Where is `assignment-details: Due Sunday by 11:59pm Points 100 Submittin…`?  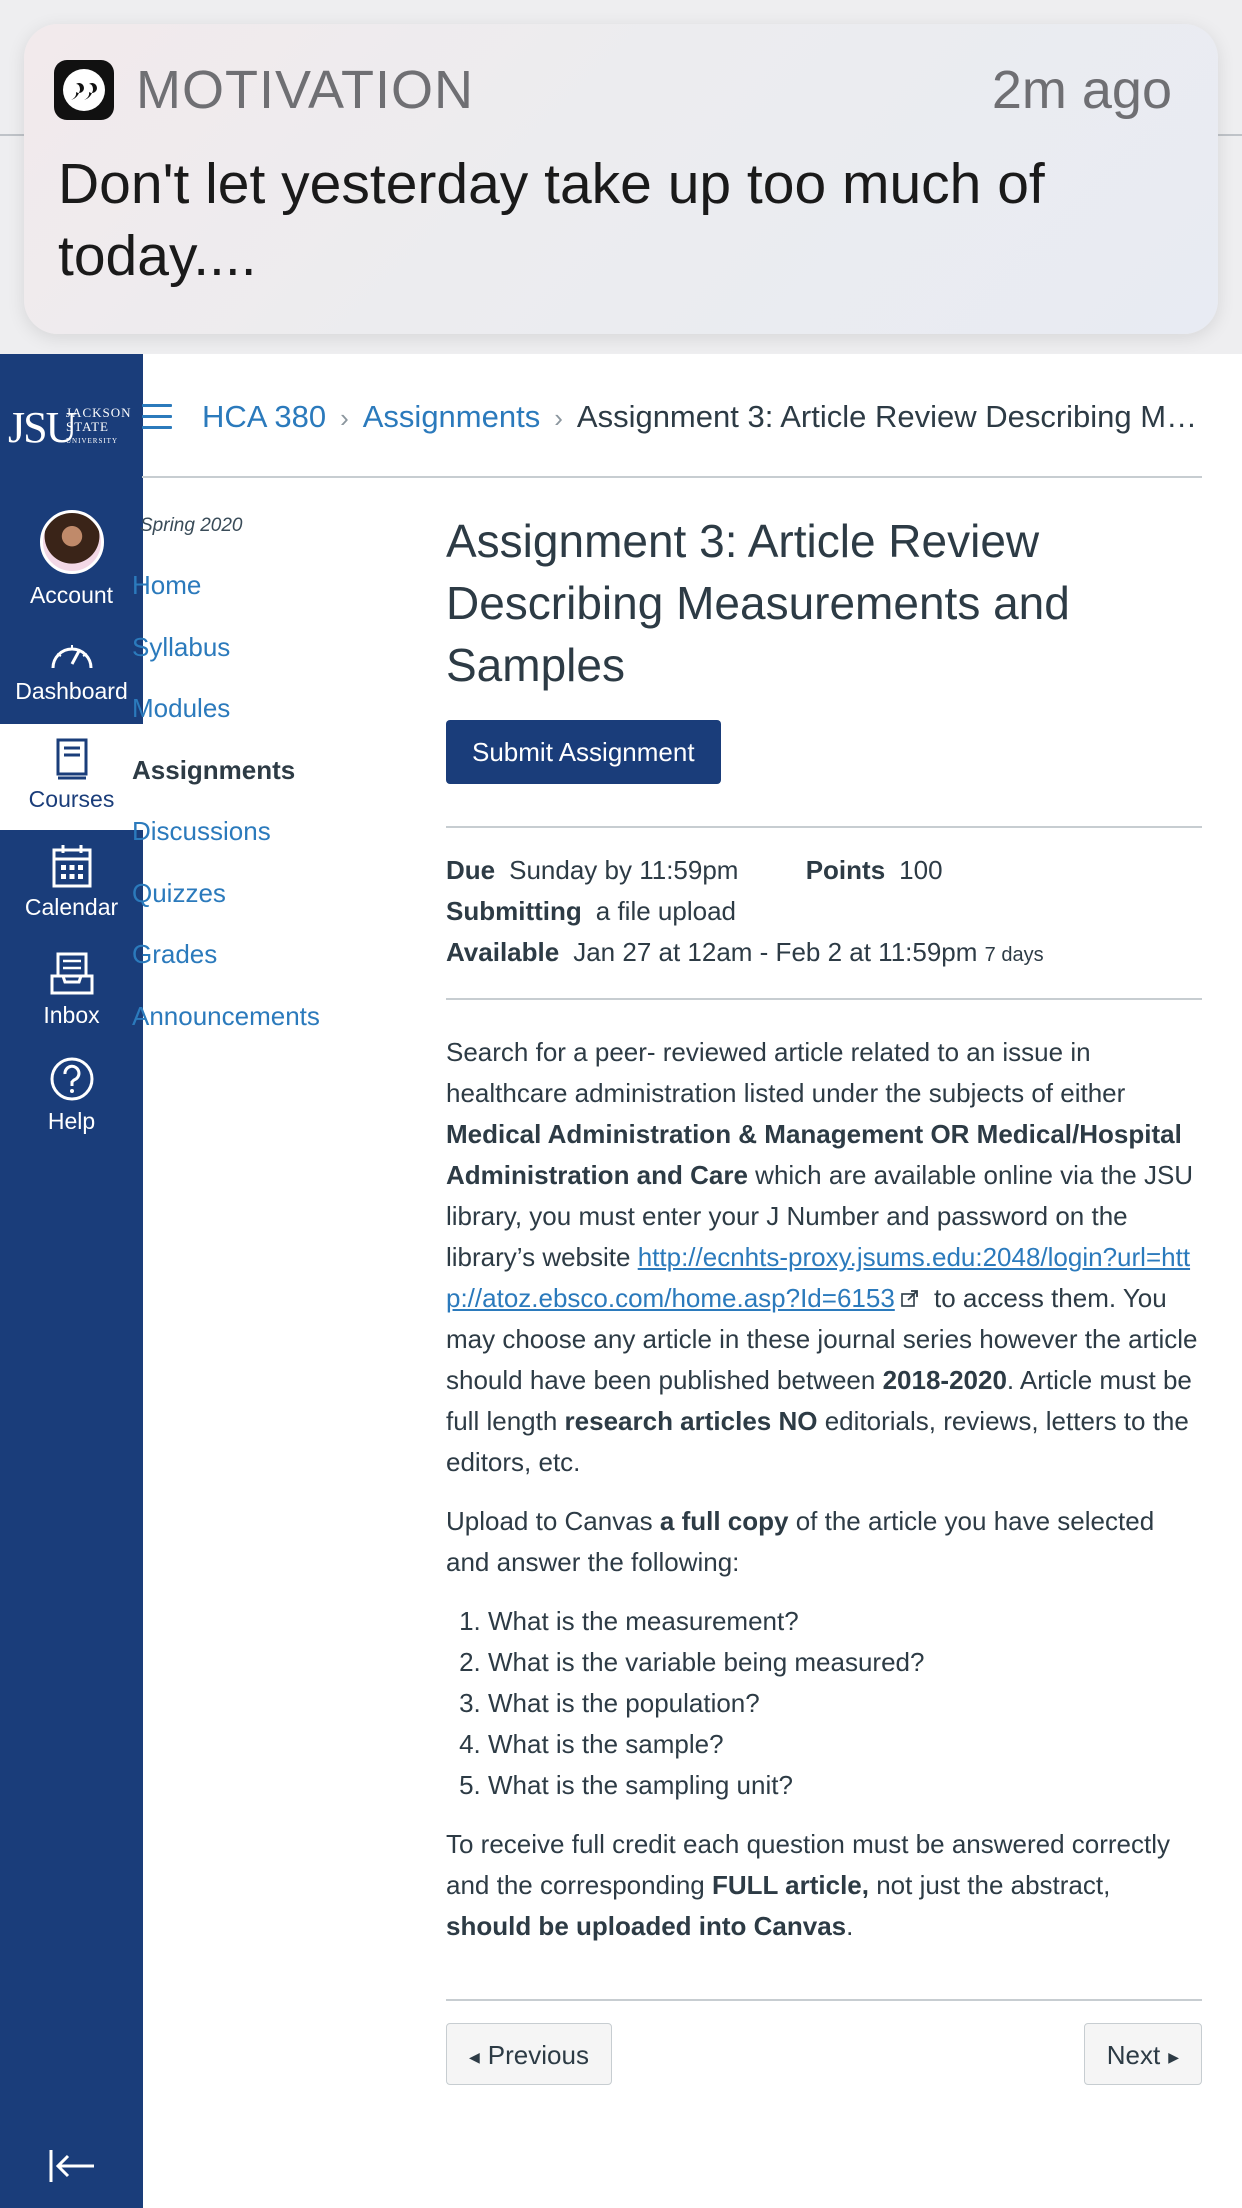
assignment-details: Due Sunday by 11:59pm Points 100 Submittin… is located at coordinates (824, 913).